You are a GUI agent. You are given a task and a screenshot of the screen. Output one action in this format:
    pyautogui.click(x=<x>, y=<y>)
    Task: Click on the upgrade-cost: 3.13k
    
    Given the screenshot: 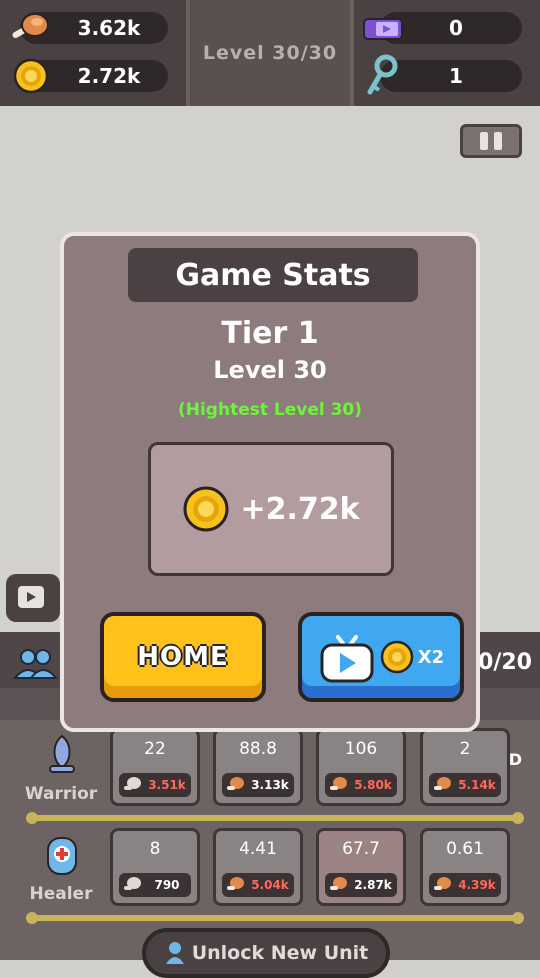 What is the action you would take?
    pyautogui.click(x=258, y=785)
    